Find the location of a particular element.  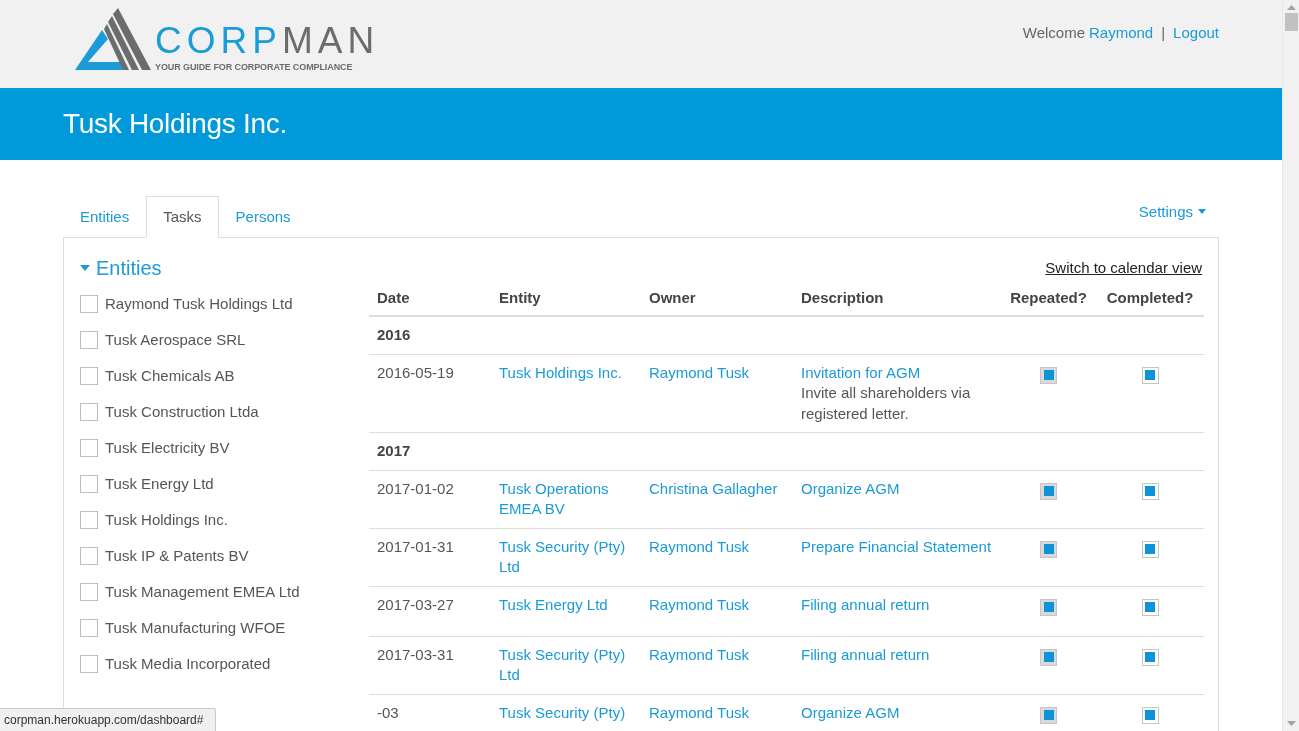

column-header: Date is located at coordinates (430, 298).